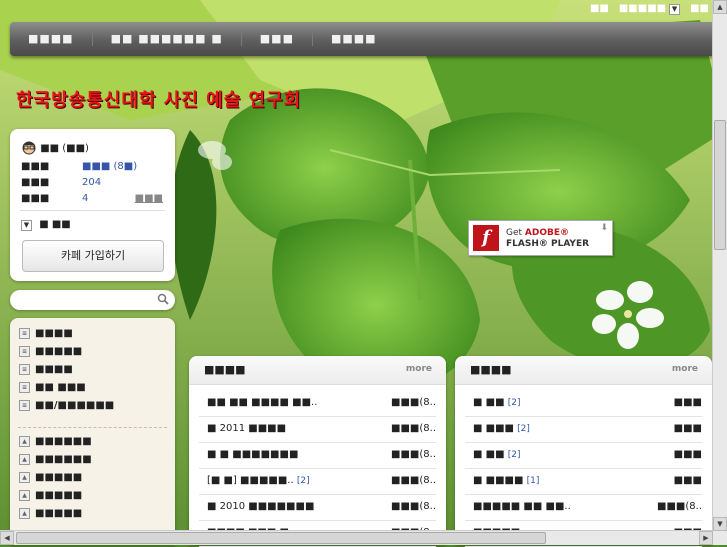 The height and width of the screenshot is (547, 727). Describe the element at coordinates (720, 7) in the screenshot. I see `scroll-up-button: ▲` at that location.